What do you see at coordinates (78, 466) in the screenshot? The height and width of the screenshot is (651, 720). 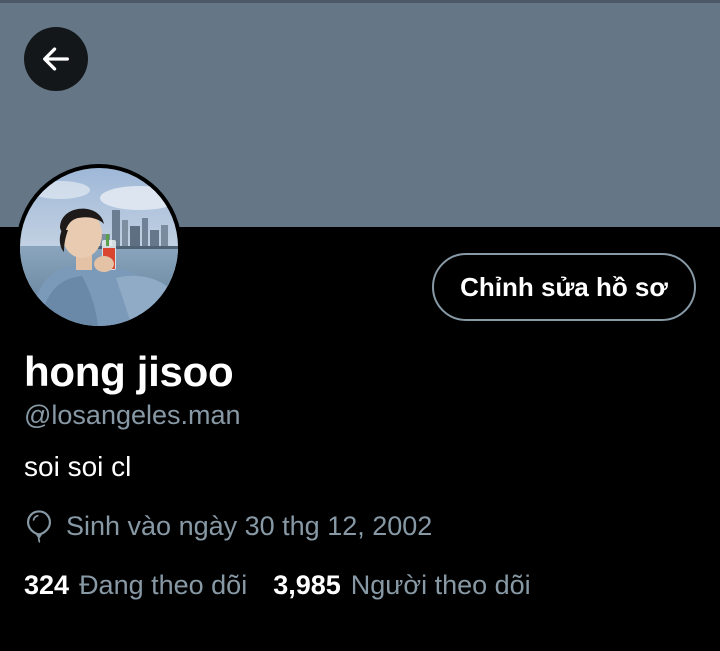 I see `profile-bio: soi soi cl` at bounding box center [78, 466].